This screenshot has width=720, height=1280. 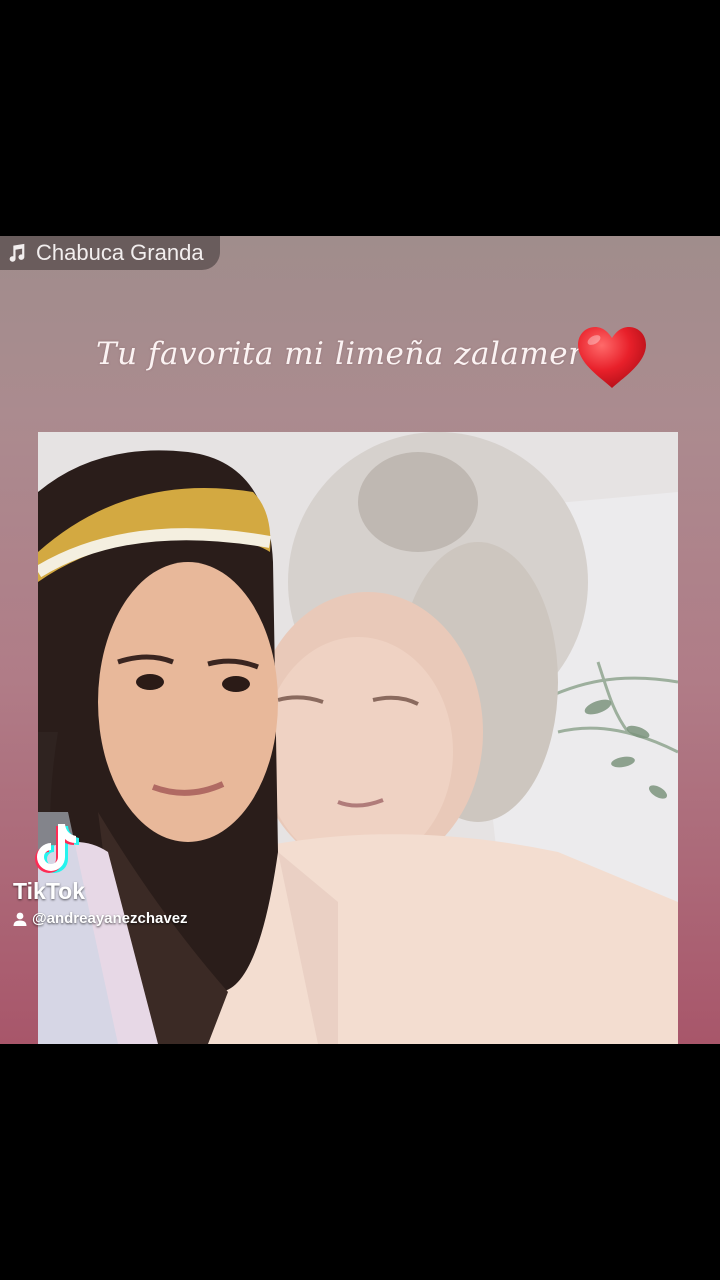 I want to click on tiktok-watermark: TikTok @andreayanezchavez, so click(x=130, y=877).